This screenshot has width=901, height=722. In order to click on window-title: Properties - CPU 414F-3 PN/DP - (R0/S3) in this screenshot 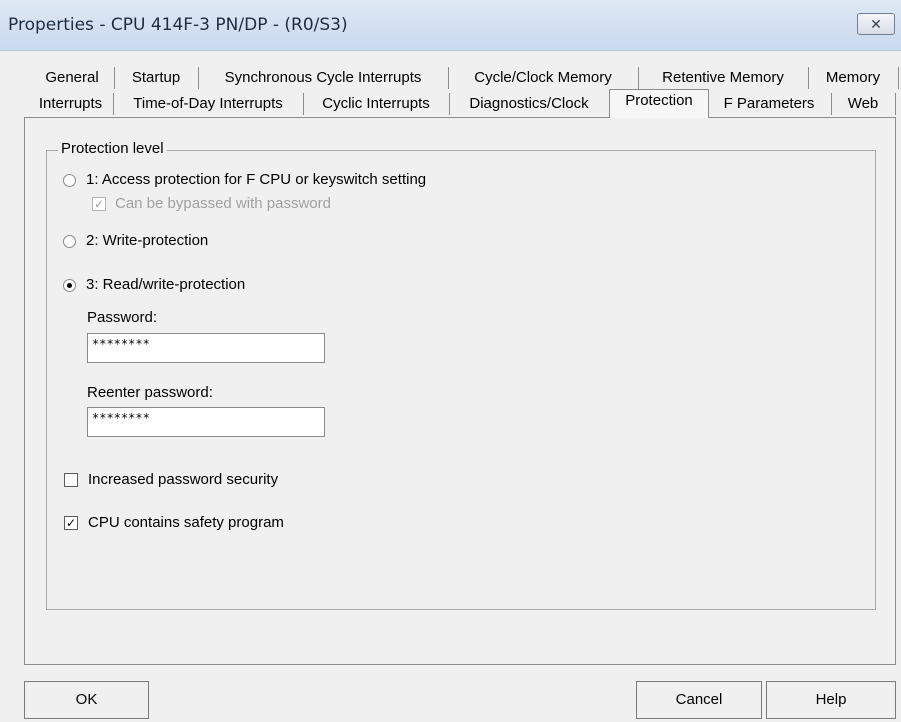, I will do `click(178, 25)`.